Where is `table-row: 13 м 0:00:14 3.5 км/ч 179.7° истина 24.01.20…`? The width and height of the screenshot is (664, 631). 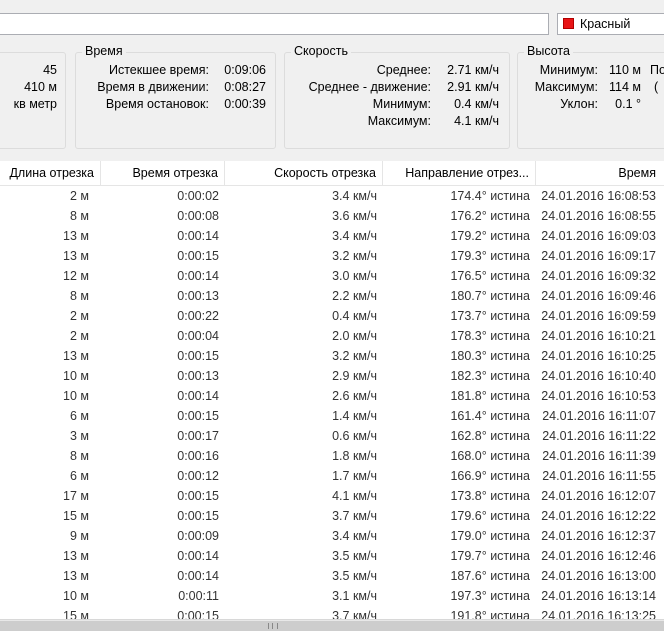 table-row: 13 м 0:00:14 3.5 км/ч 179.7° истина 24.01.20… is located at coordinates (332, 556).